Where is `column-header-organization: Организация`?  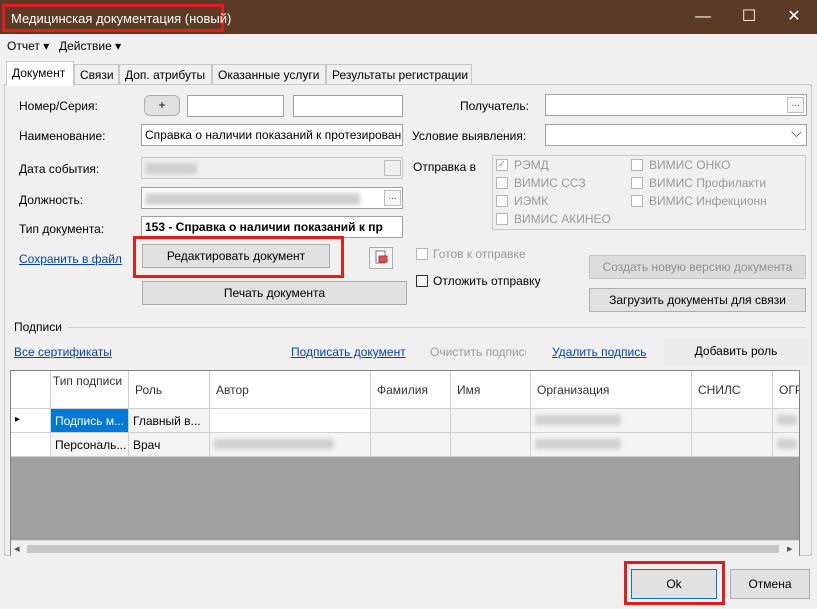
column-header-organization: Организация is located at coordinates (611, 390).